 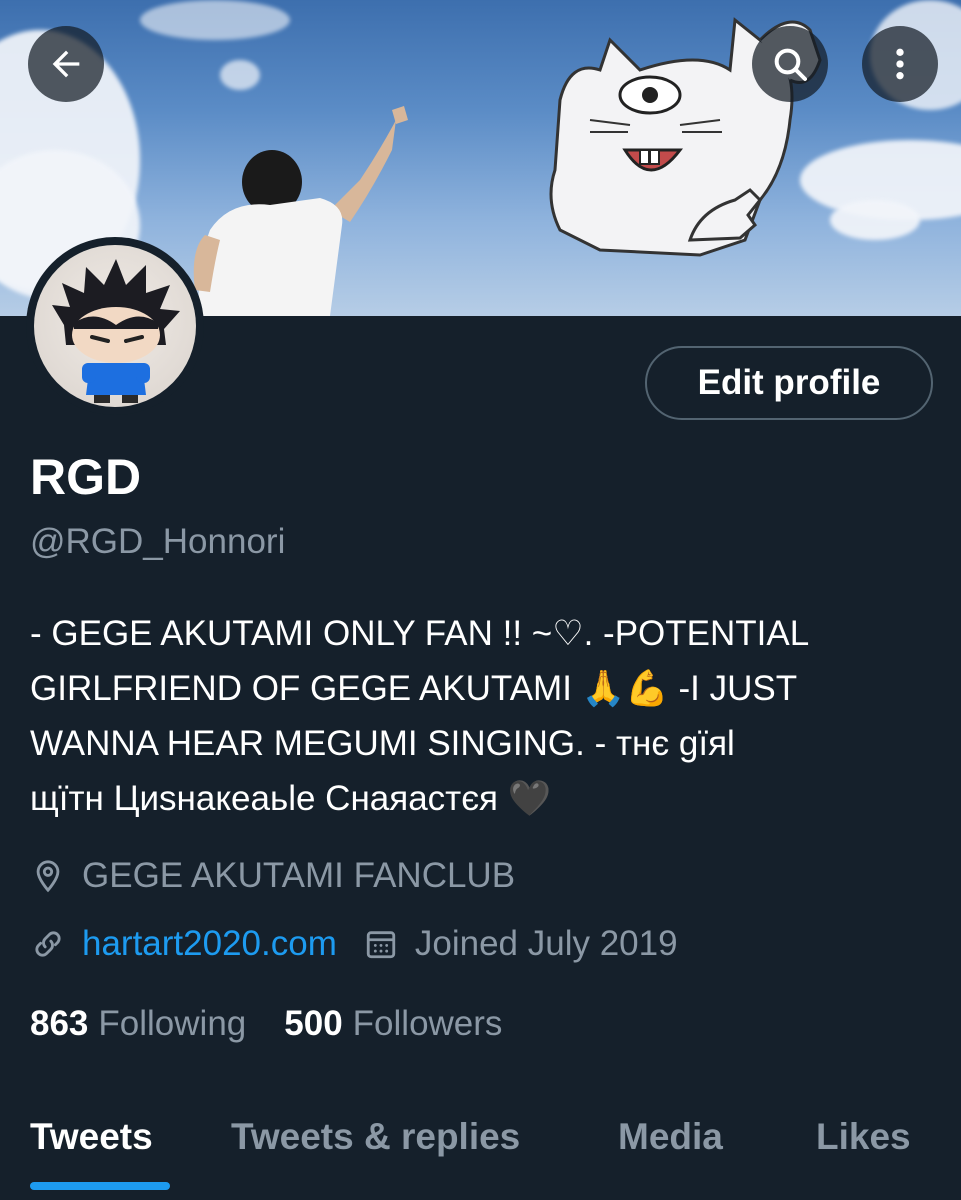 I want to click on location-row: GEGE AKUTAMI FANCLUB, so click(x=272, y=876).